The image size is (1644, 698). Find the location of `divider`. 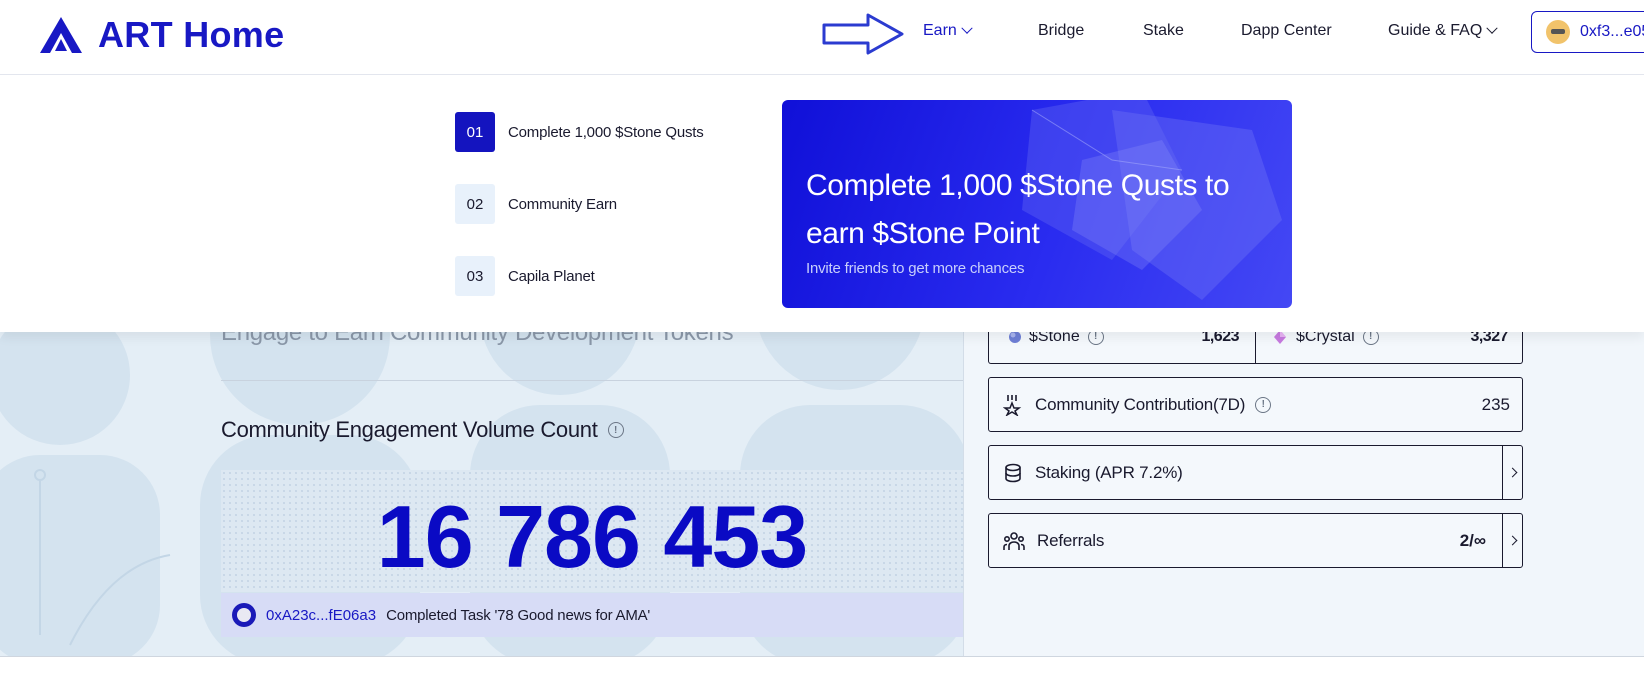

divider is located at coordinates (592, 380).